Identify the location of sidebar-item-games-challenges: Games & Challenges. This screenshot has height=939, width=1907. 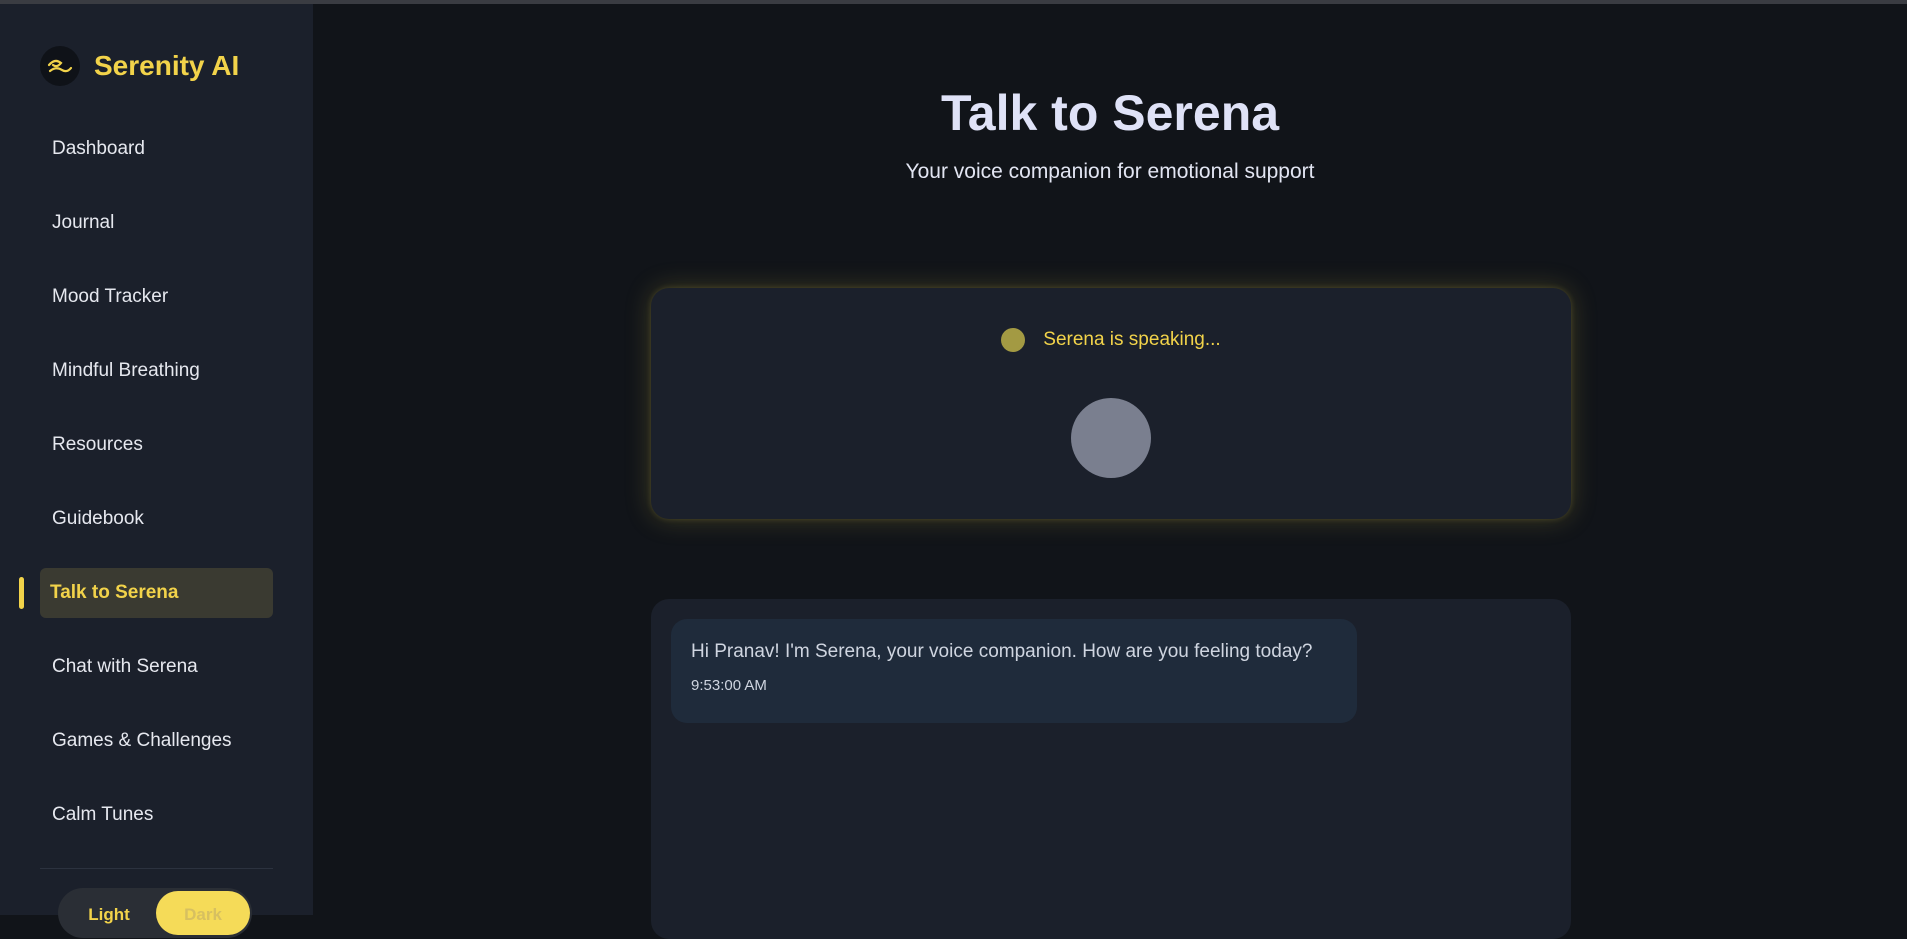
(156, 741).